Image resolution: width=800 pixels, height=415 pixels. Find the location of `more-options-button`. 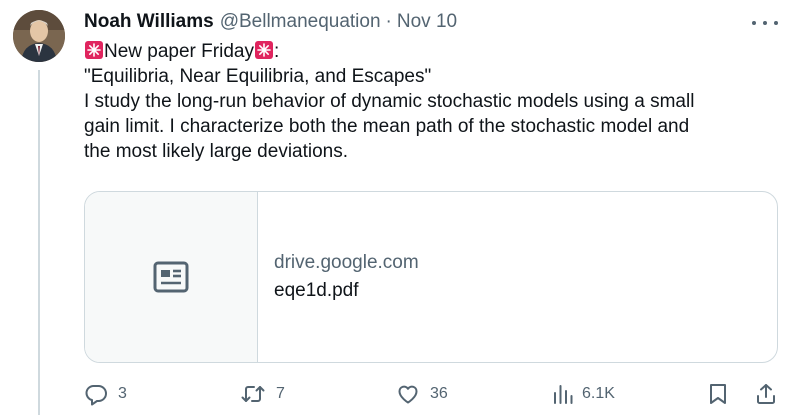

more-options-button is located at coordinates (765, 23).